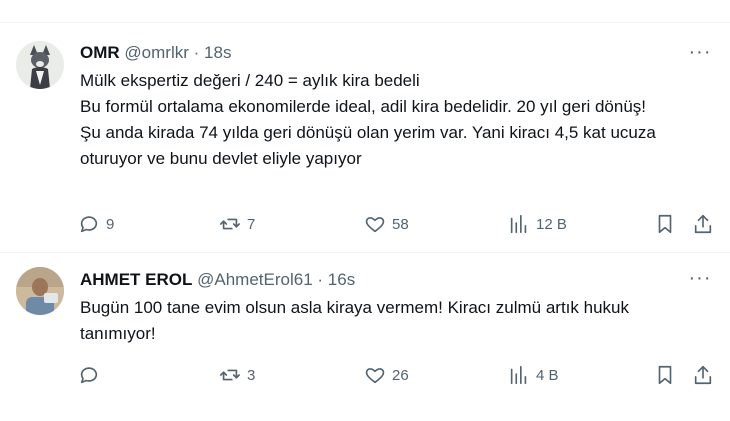 Image resolution: width=730 pixels, height=421 pixels. Describe the element at coordinates (386, 224) in the screenshot. I see `like-button: 58` at that location.